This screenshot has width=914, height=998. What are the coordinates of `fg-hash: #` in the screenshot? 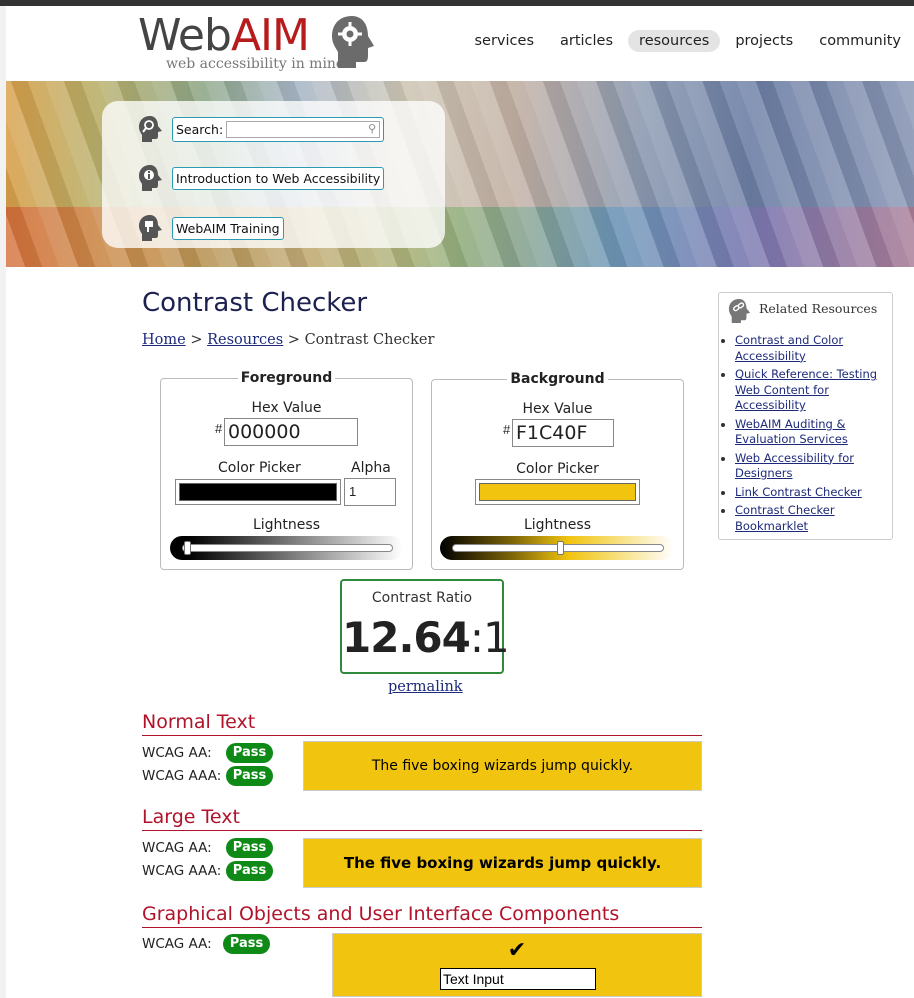 It's located at (219, 428).